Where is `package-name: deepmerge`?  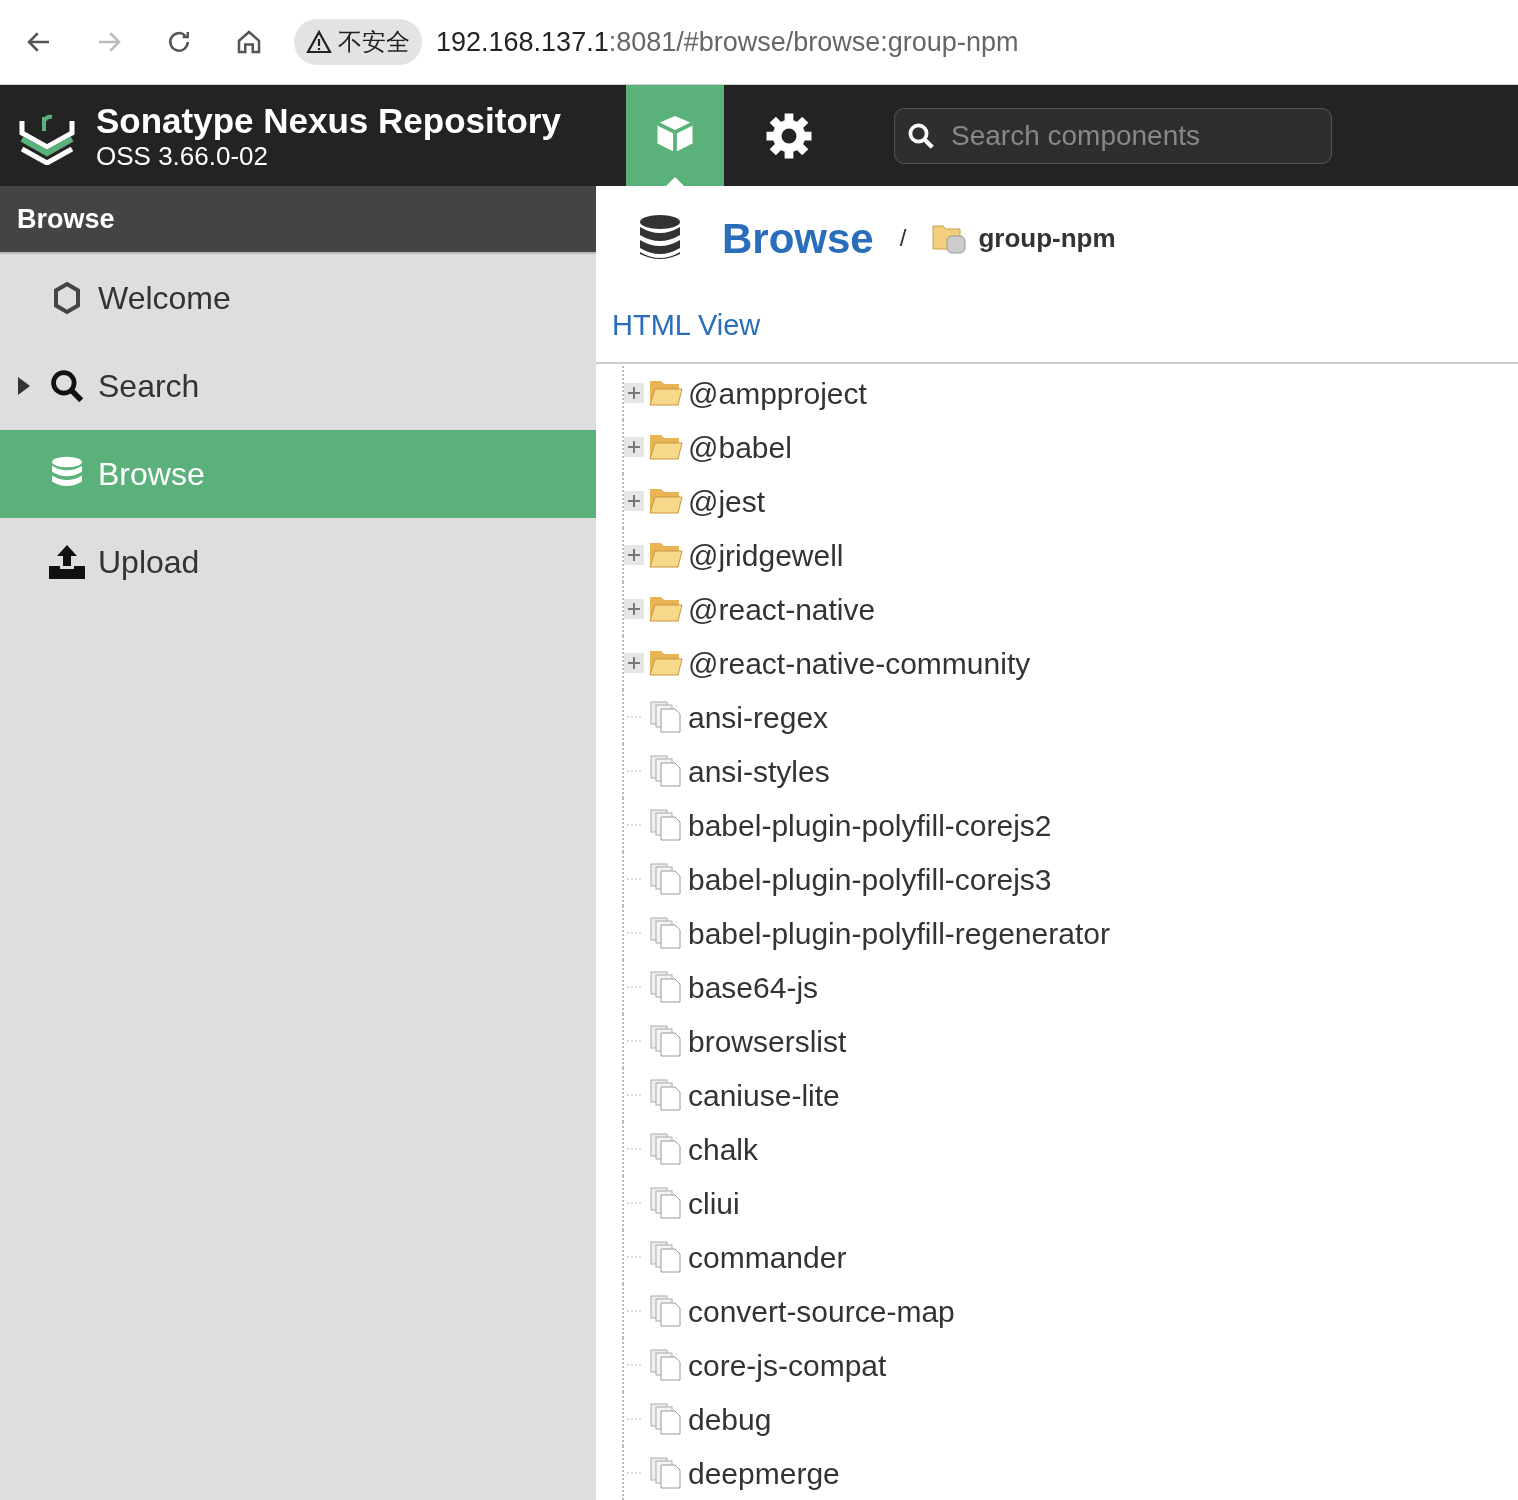 package-name: deepmerge is located at coordinates (764, 1473).